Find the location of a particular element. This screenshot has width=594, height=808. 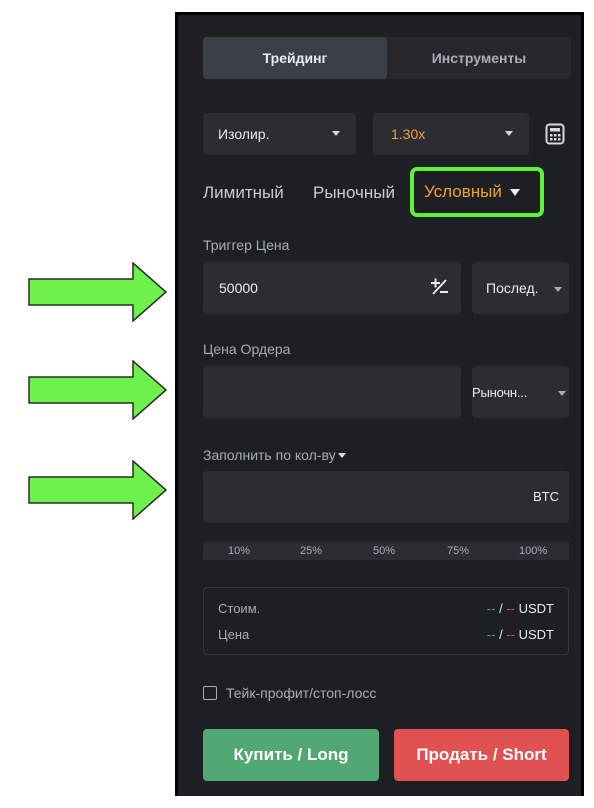

buy-long-label: Купить / Long is located at coordinates (291, 754).